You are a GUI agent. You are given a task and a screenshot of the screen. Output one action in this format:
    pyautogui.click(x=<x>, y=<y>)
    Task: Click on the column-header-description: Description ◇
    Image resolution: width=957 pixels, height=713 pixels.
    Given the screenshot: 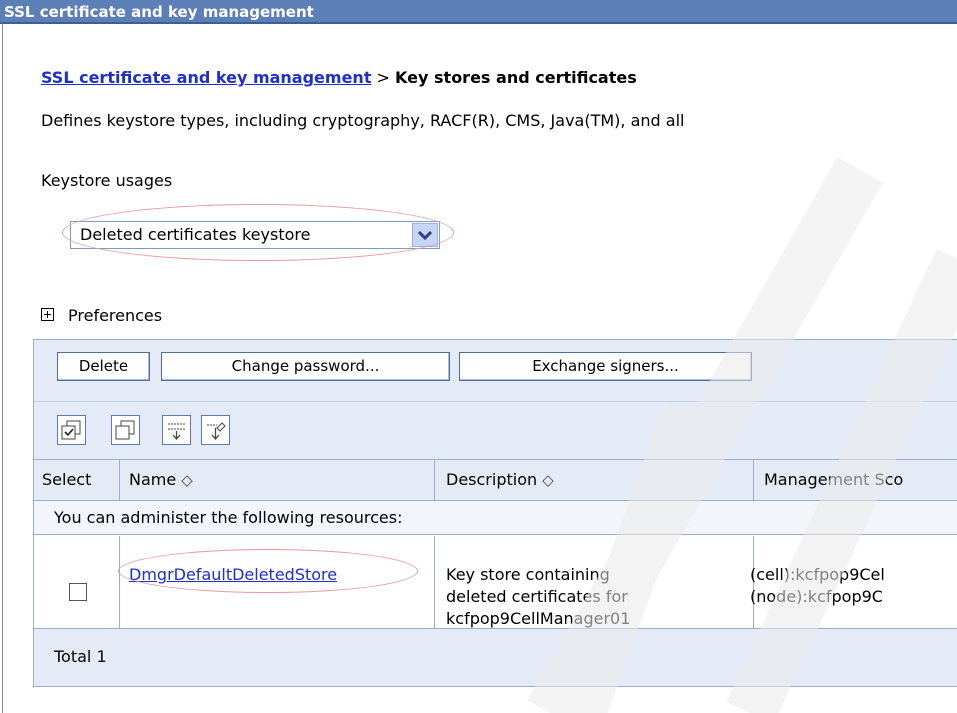 What is the action you would take?
    pyautogui.click(x=591, y=480)
    